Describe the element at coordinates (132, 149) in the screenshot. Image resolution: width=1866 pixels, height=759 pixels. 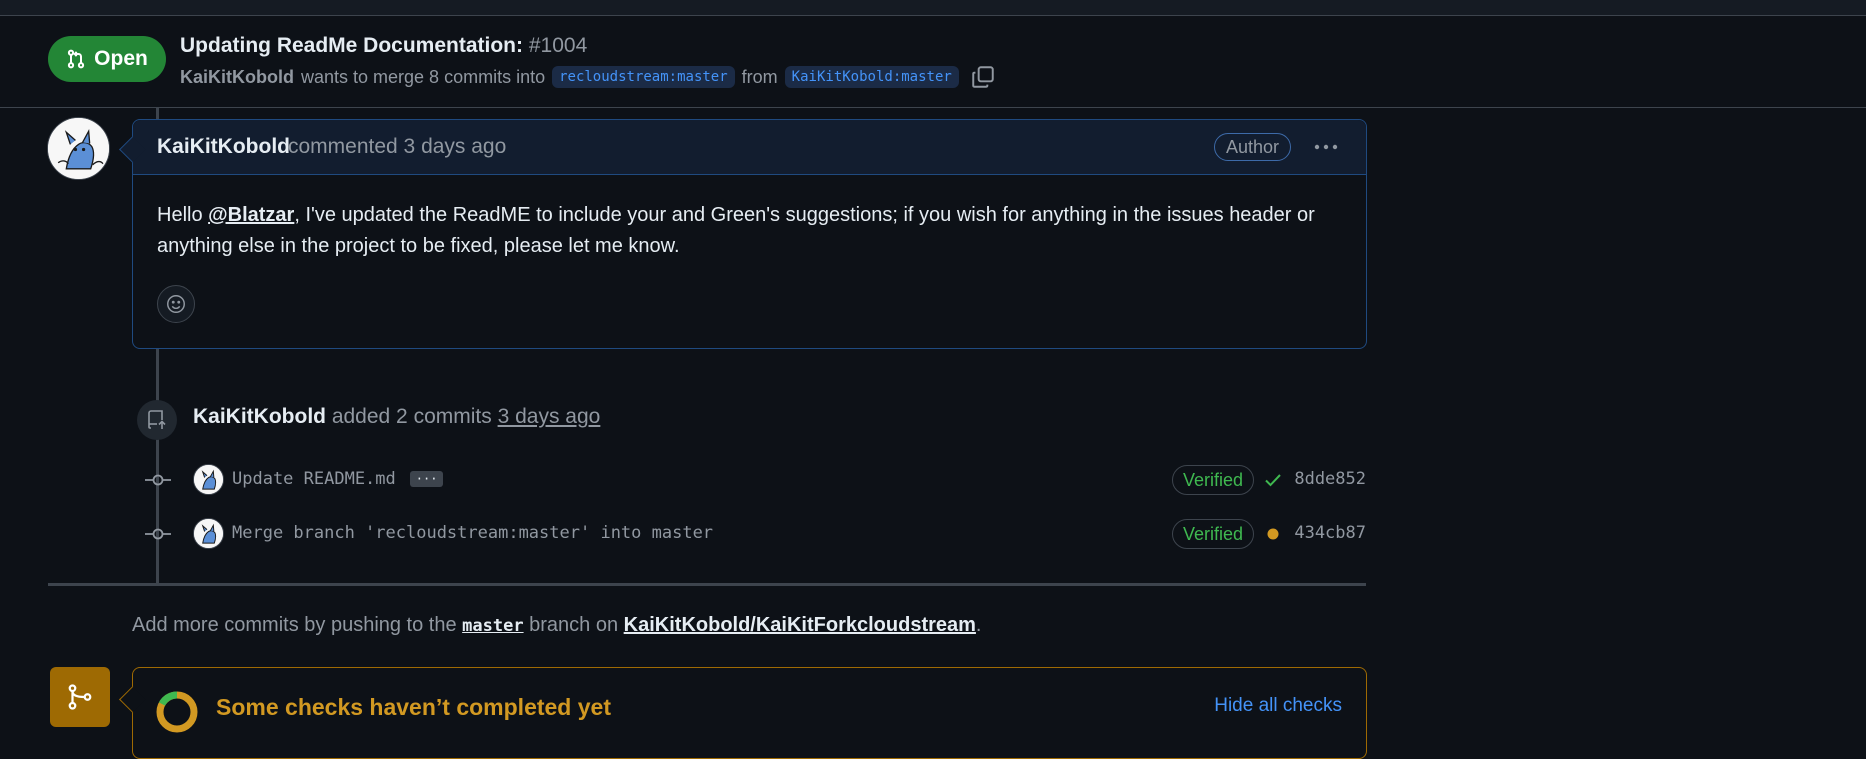
I see `comment-pointer` at that location.